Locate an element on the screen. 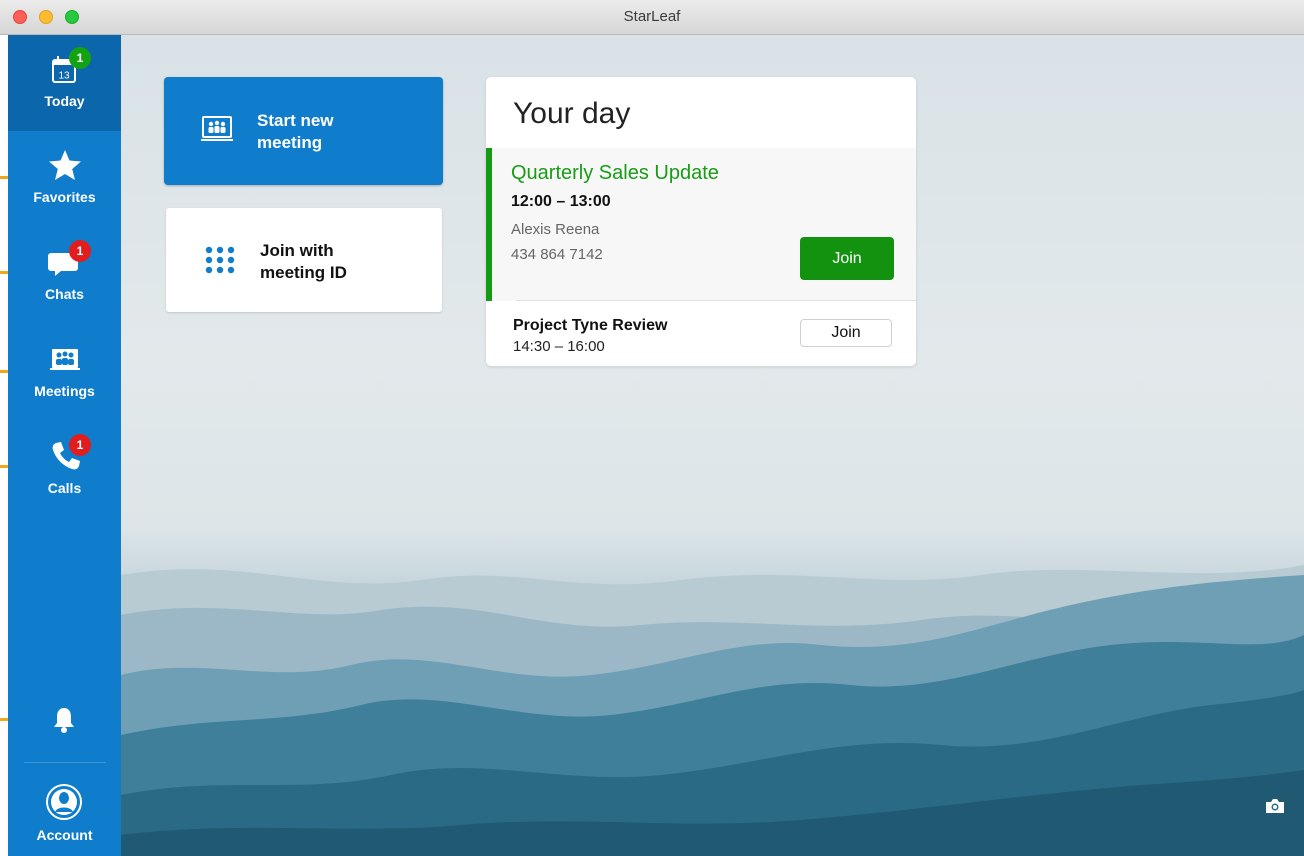 This screenshot has height=856, width=1304. sidebar-item-favorites: Favorites is located at coordinates (64, 179).